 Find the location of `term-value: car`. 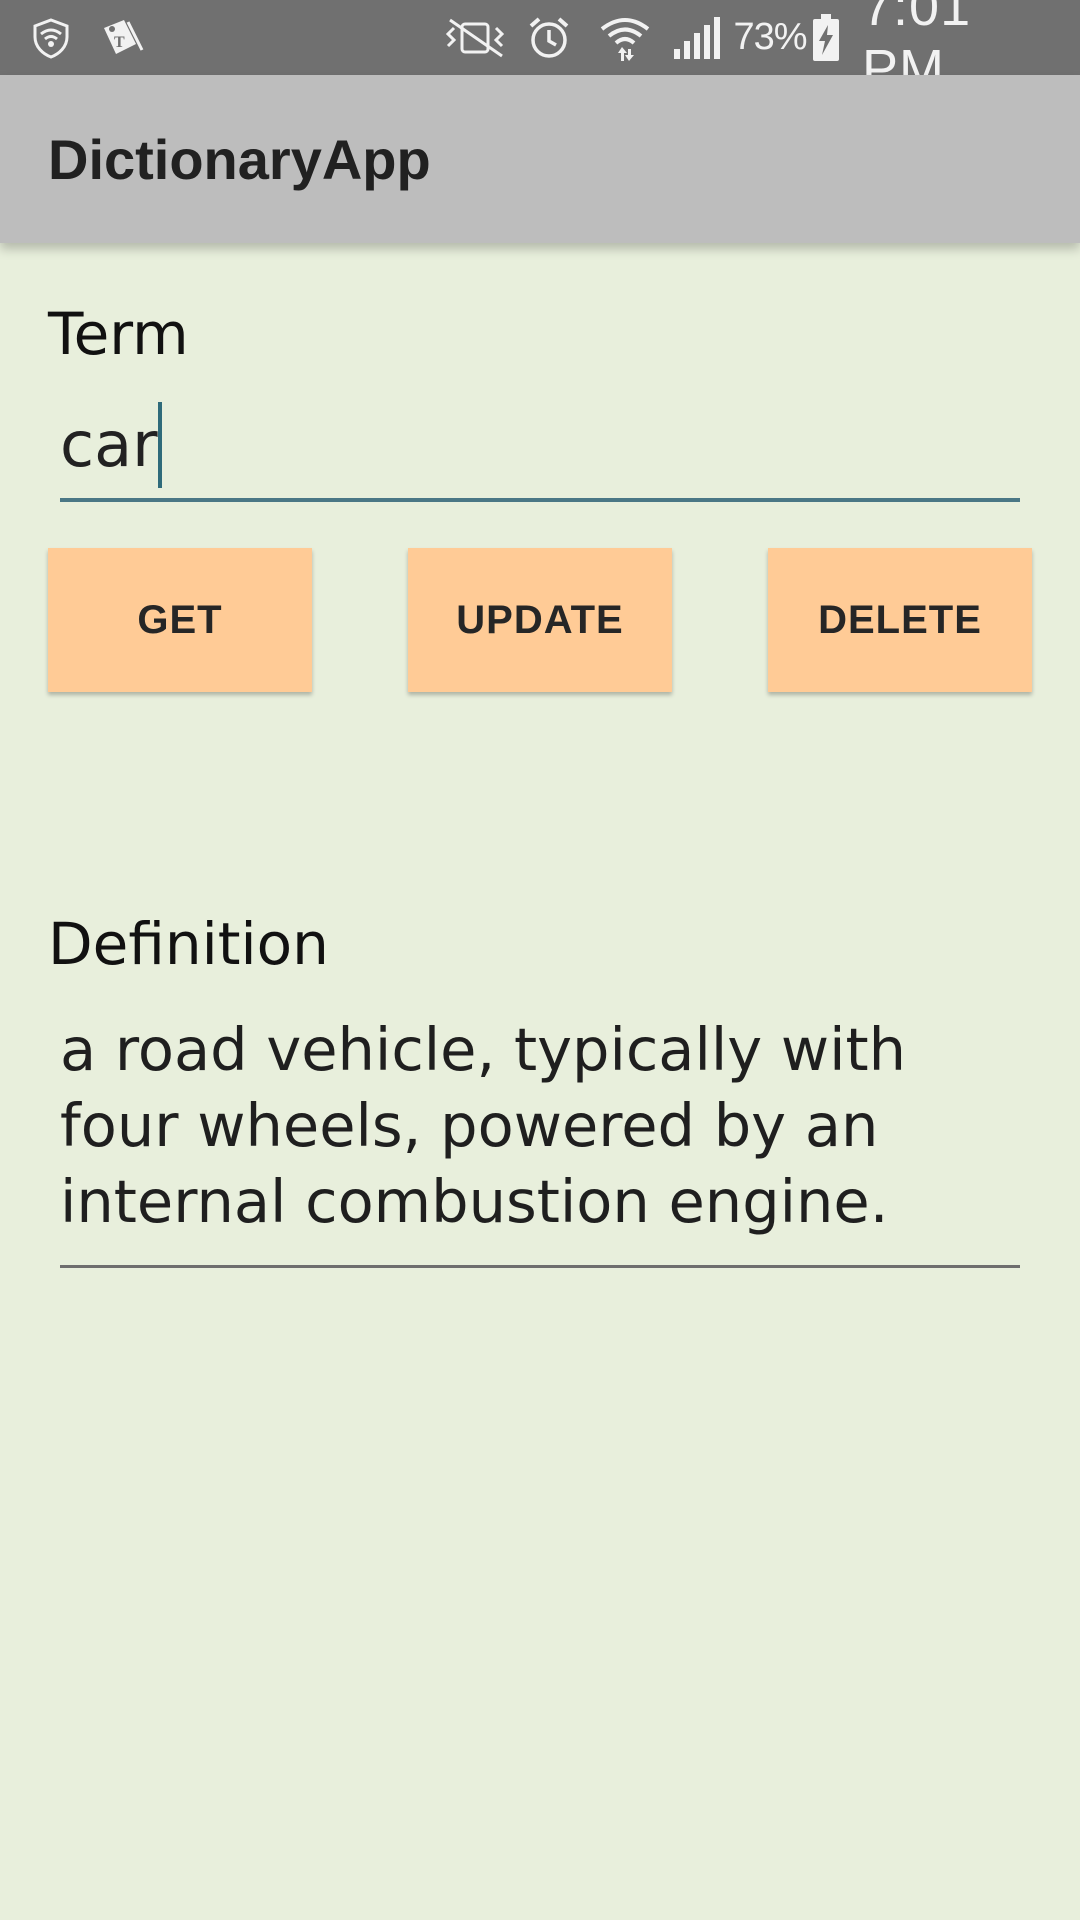

term-value: car is located at coordinates (109, 445).